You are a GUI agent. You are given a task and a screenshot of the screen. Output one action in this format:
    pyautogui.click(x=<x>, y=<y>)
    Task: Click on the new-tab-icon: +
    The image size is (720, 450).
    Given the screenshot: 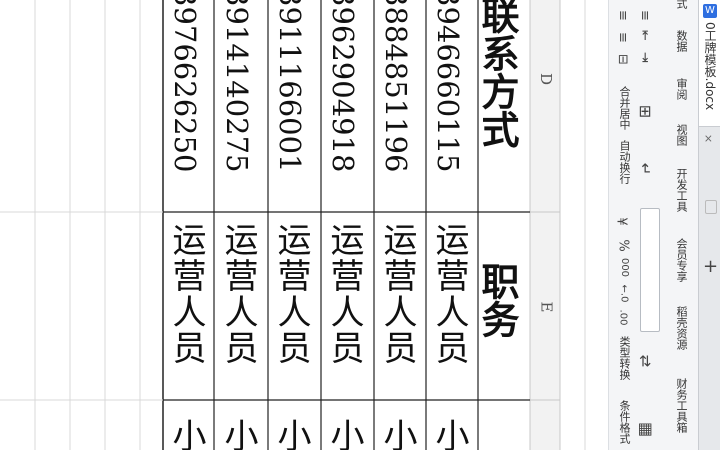 What is the action you would take?
    pyautogui.click(x=710, y=266)
    